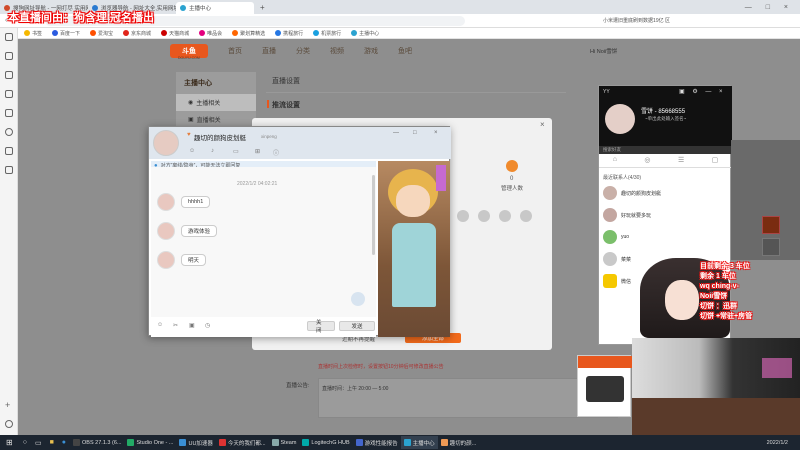 This screenshot has width=800, height=450. What do you see at coordinates (405, 51) in the screenshot?
I see `nav-item-fishbar: 鱼吧` at bounding box center [405, 51].